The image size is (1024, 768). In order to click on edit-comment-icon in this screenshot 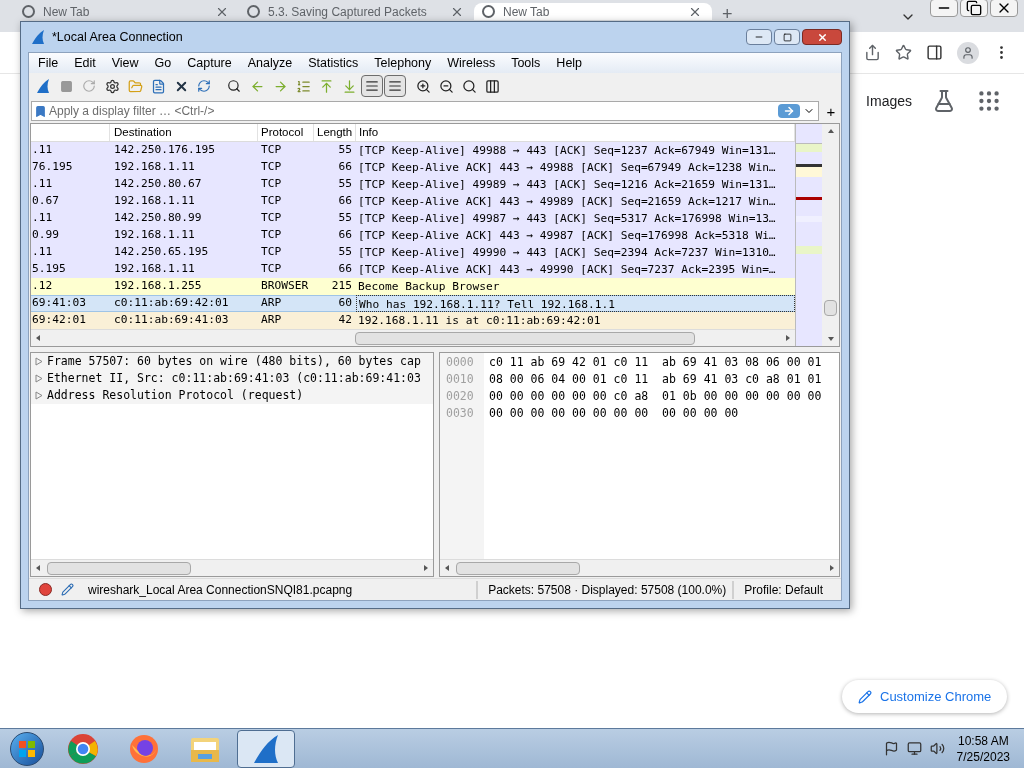, I will do `click(67, 589)`.